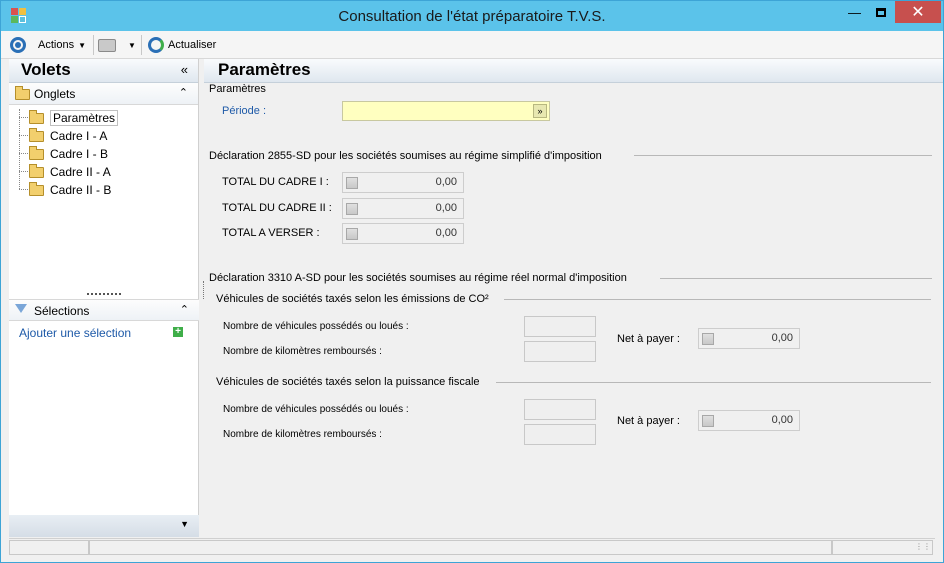 This screenshot has width=944, height=563. What do you see at coordinates (560, 351) in the screenshot?
I see `sub1-km-input` at bounding box center [560, 351].